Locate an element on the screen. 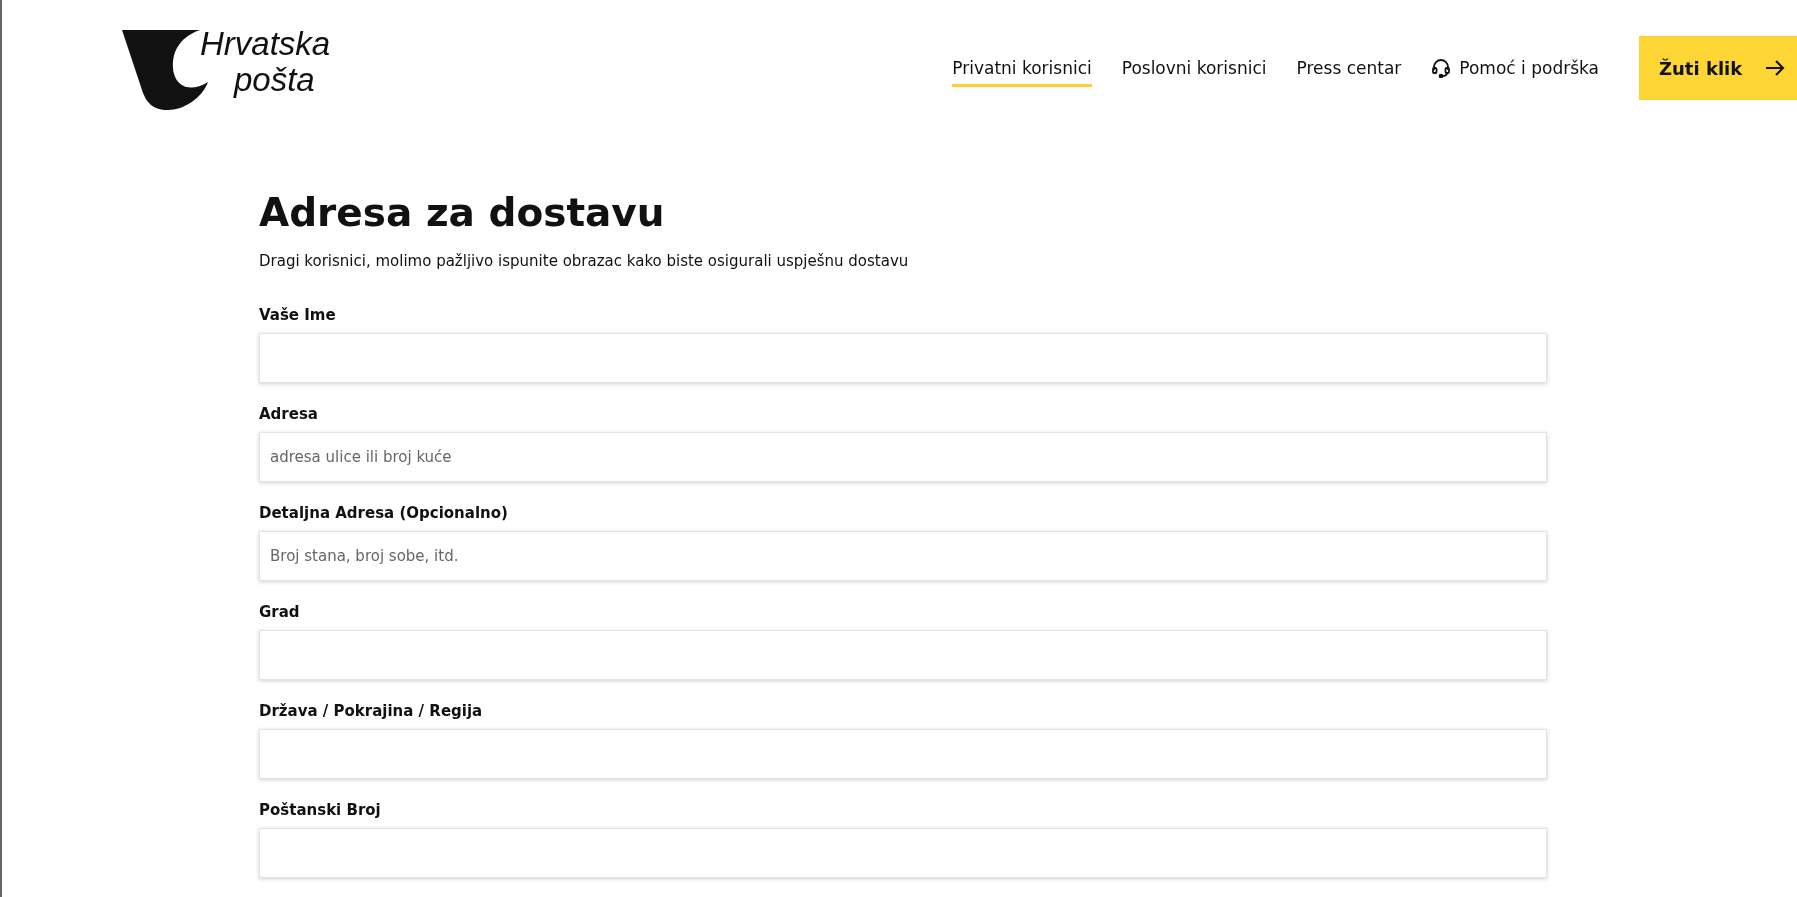 Image resolution: width=1797 pixels, height=897 pixels. field-label: Adresa is located at coordinates (289, 414).